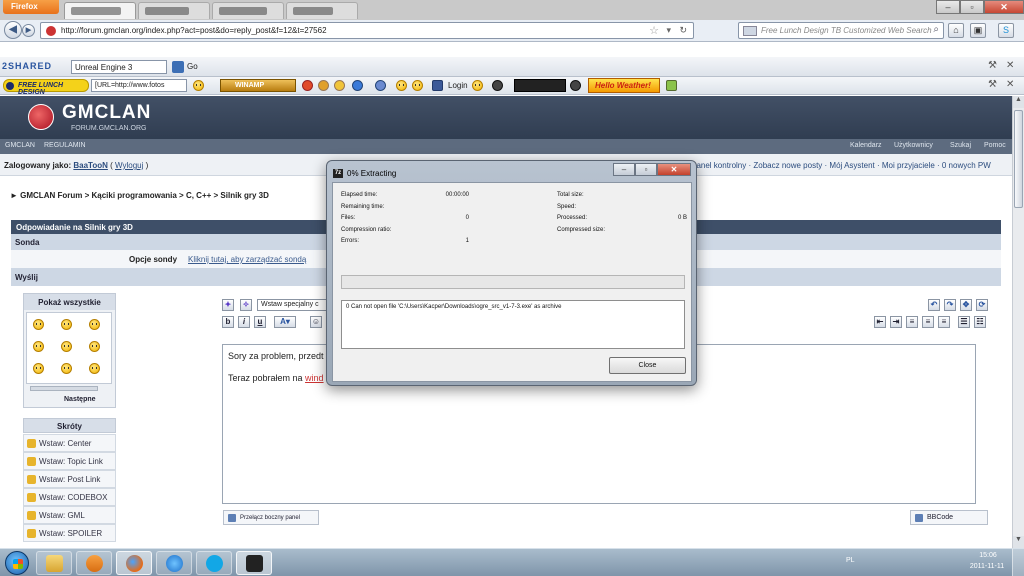  Describe the element at coordinates (80, 399) in the screenshot. I see `next-smilies-link: Następne` at that location.